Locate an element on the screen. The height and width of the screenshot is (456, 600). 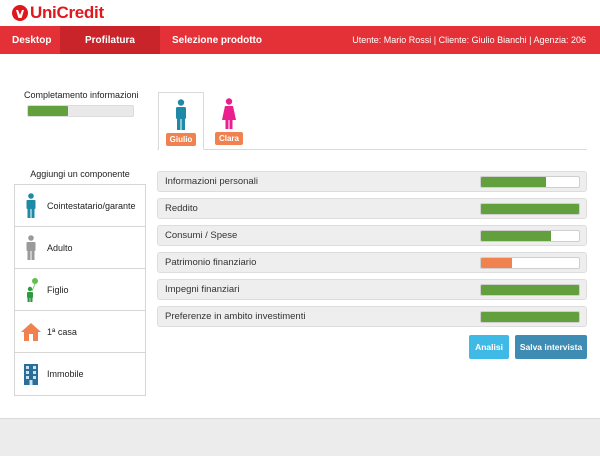
add-prima-casa-button: 1ª casa is located at coordinates (80, 332).